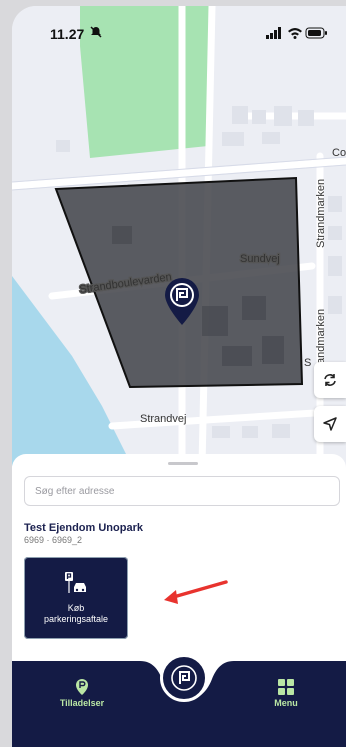 The image size is (346, 747). Describe the element at coordinates (75, 582) in the screenshot. I see `parking-car-icon` at that location.